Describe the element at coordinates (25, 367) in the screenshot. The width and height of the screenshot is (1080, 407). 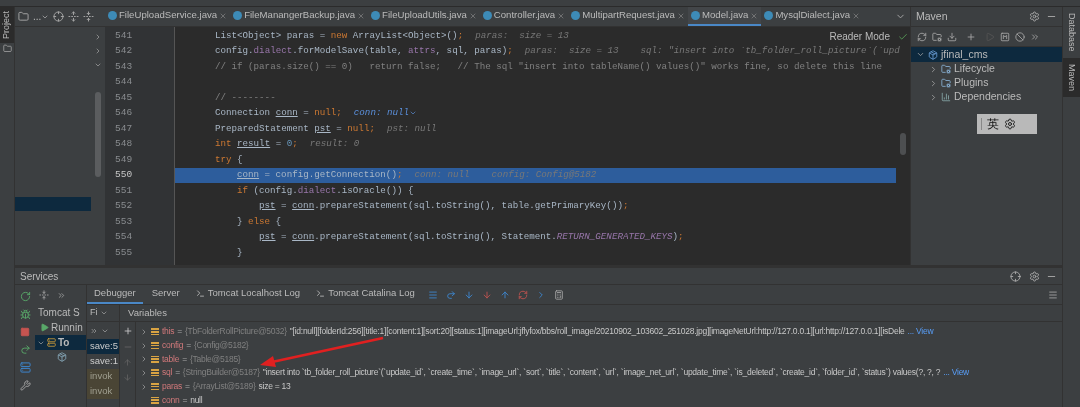
I see `server-icon` at that location.